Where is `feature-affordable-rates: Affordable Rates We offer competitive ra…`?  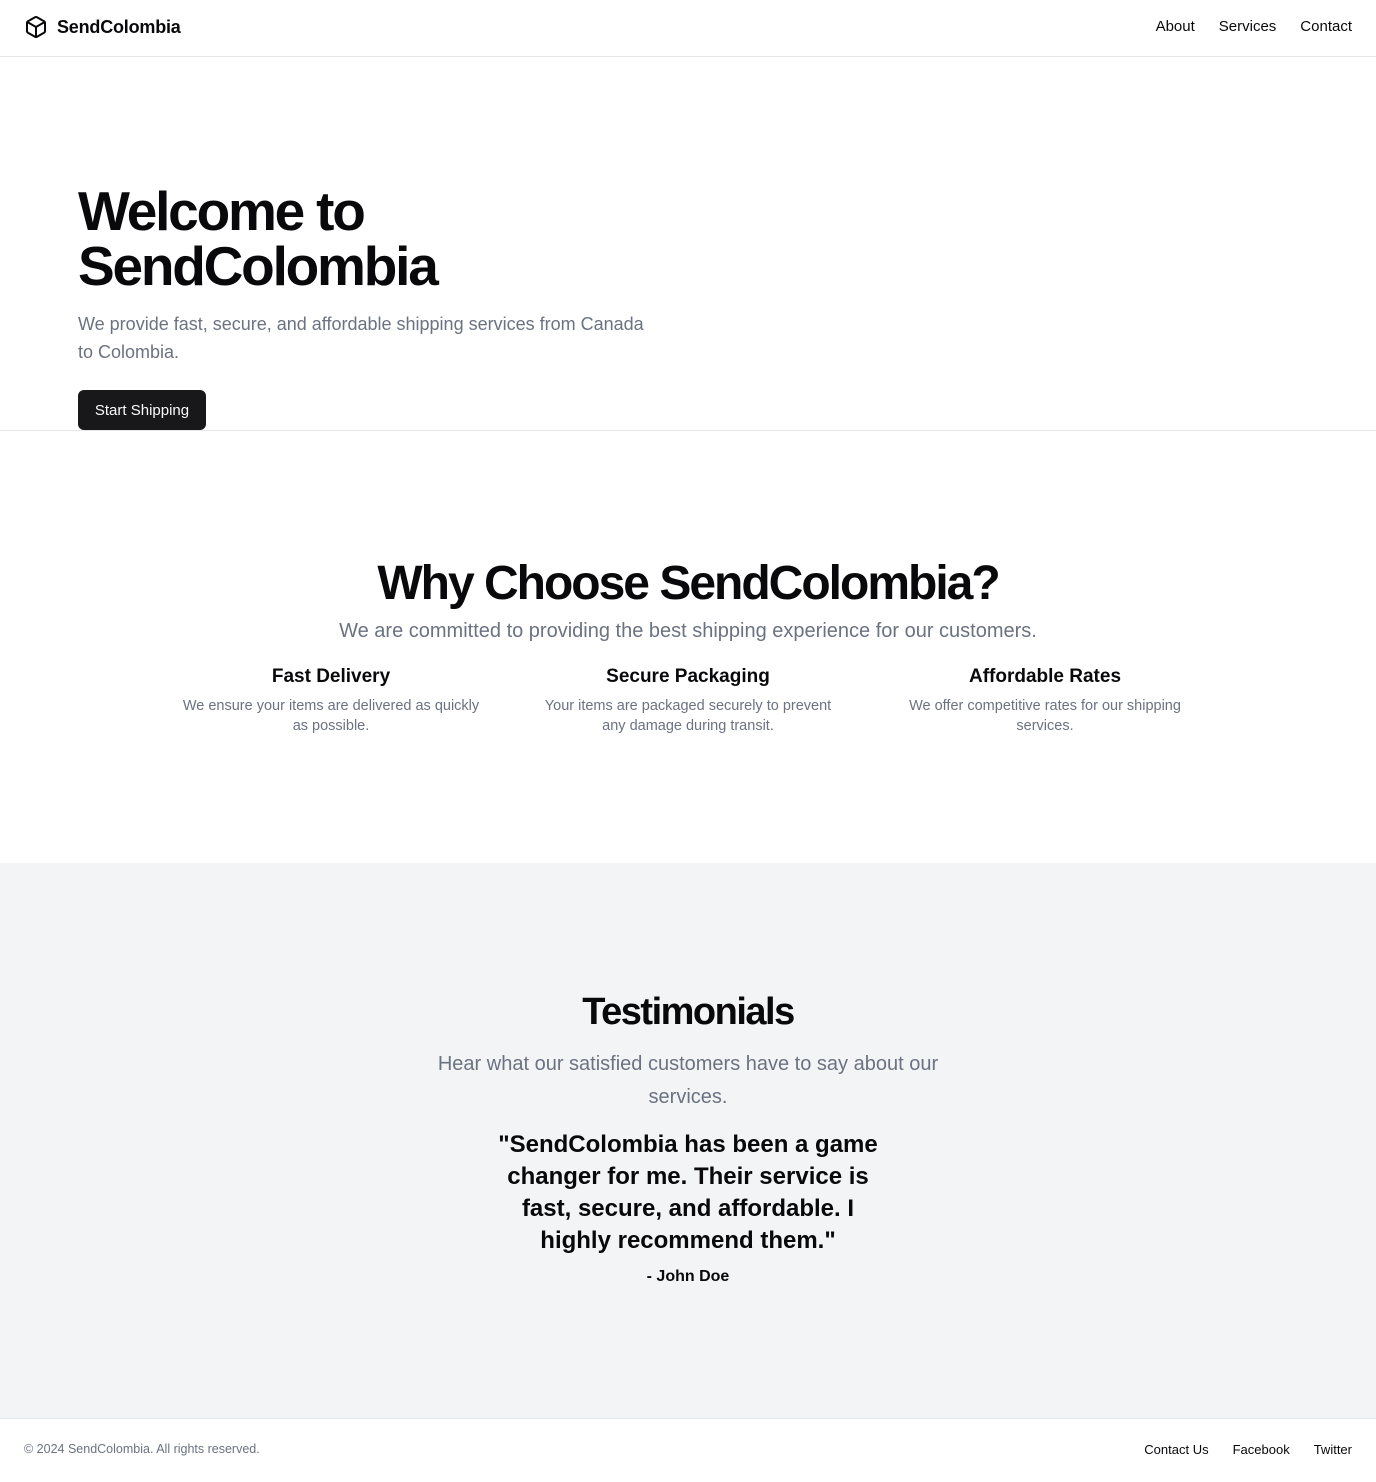 feature-affordable-rates: Affordable Rates We offer competitive ra… is located at coordinates (1045, 700).